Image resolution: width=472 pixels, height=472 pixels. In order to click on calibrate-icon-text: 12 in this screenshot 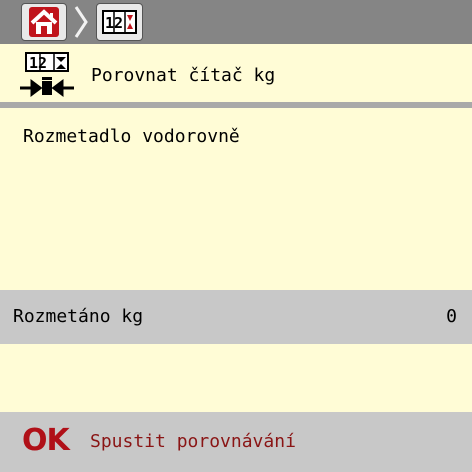, I will do `click(38, 63)`.